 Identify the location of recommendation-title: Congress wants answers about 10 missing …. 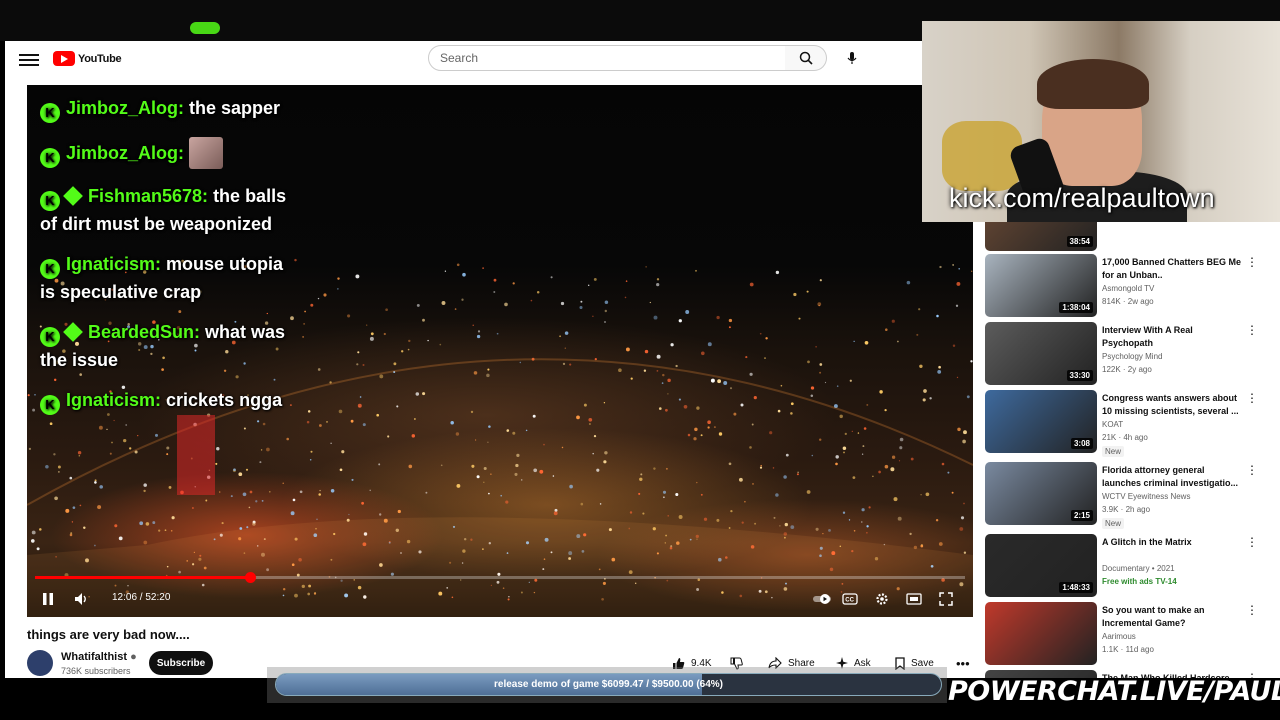
(1172, 405).